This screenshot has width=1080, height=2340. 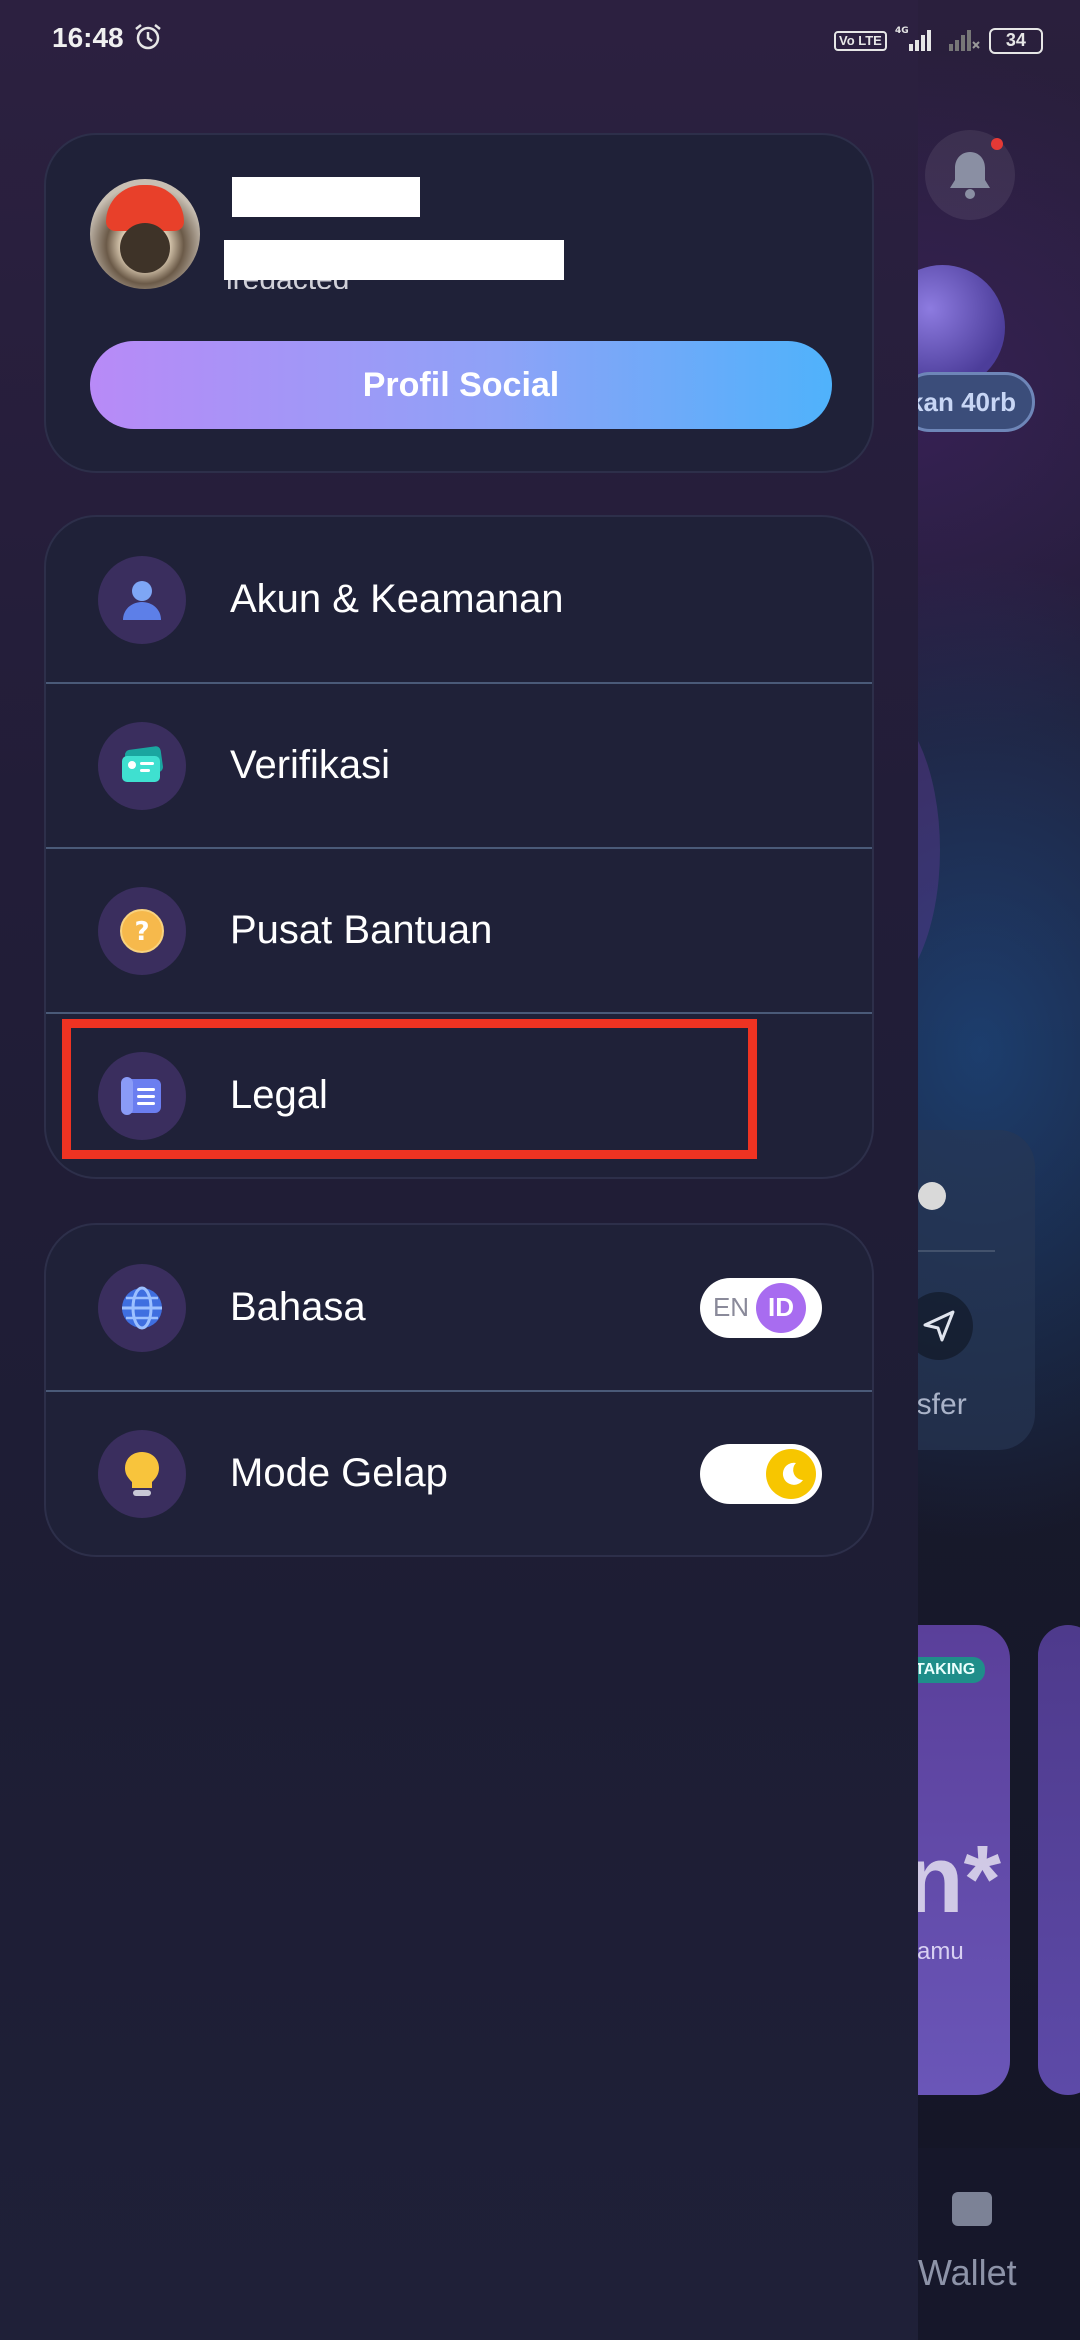 What do you see at coordinates (761, 1473) in the screenshot?
I see `dark-mode-toggle` at bounding box center [761, 1473].